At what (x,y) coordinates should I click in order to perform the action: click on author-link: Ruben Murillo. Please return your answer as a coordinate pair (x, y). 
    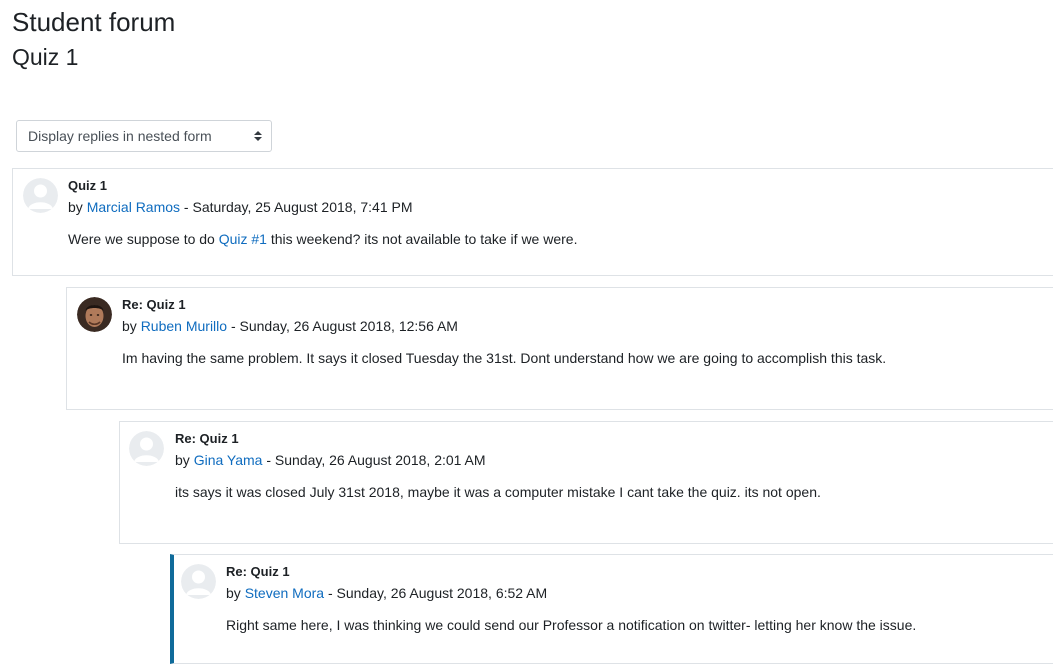
    Looking at the image, I should click on (184, 326).